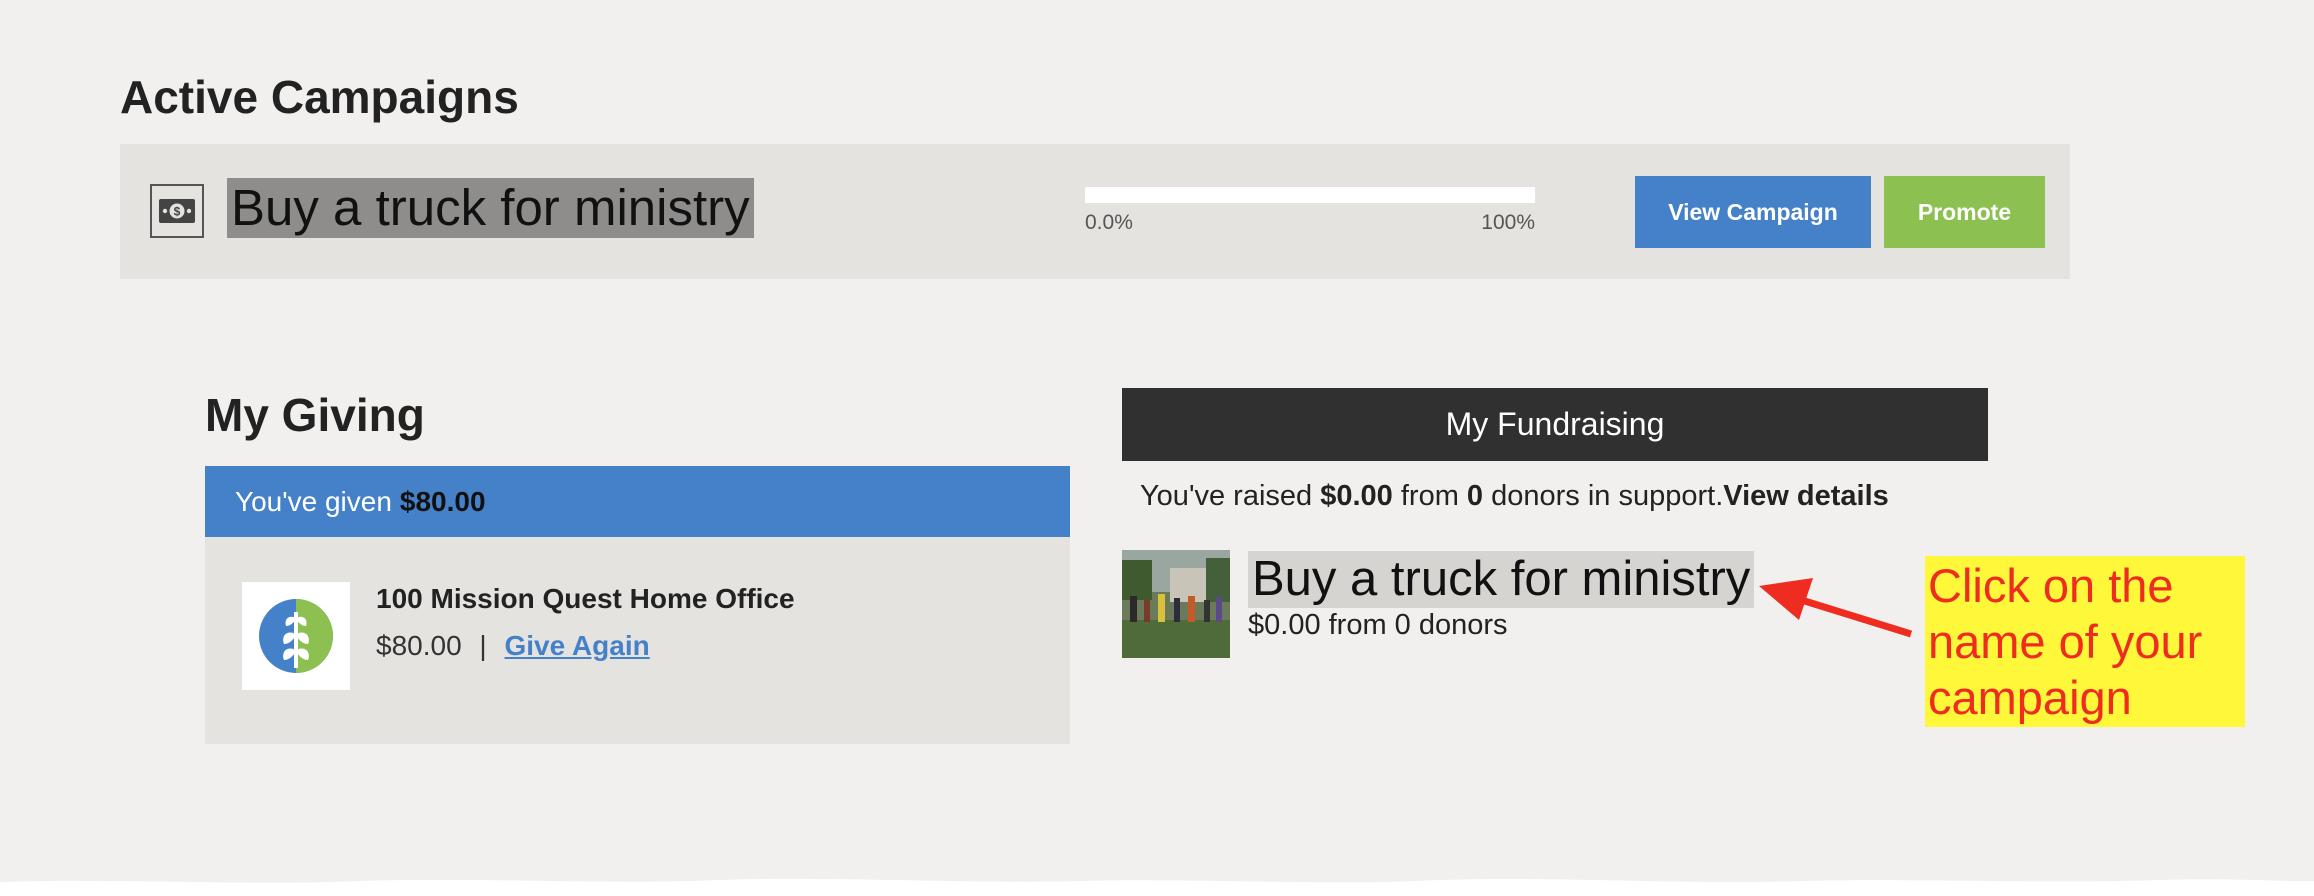  Describe the element at coordinates (1964, 212) in the screenshot. I see `promote-button: Promote` at that location.